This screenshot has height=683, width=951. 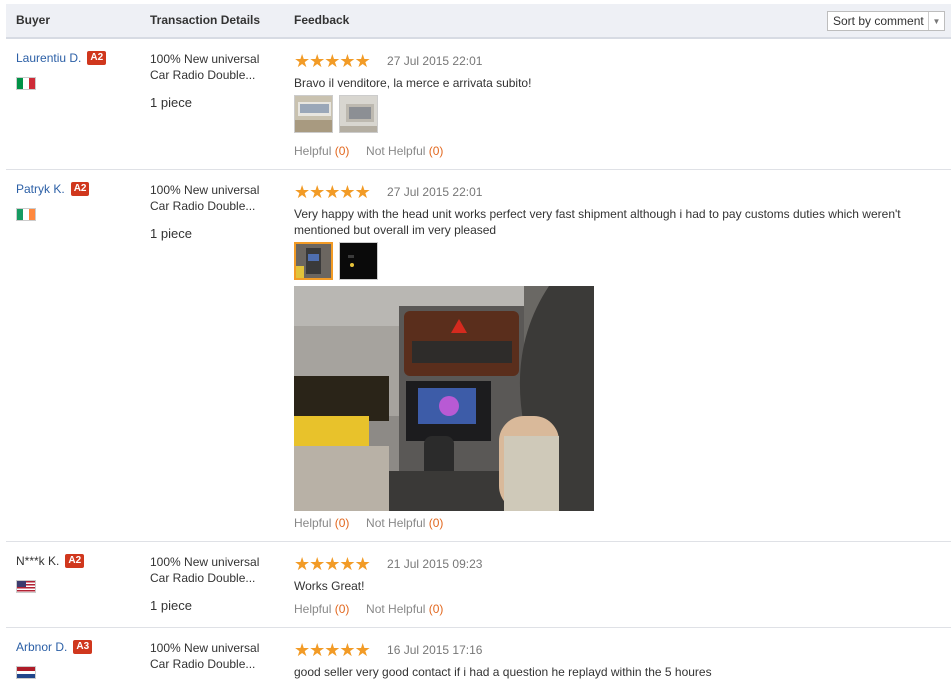 I want to click on buyer-name-link: Laurentiu D., so click(x=48, y=58).